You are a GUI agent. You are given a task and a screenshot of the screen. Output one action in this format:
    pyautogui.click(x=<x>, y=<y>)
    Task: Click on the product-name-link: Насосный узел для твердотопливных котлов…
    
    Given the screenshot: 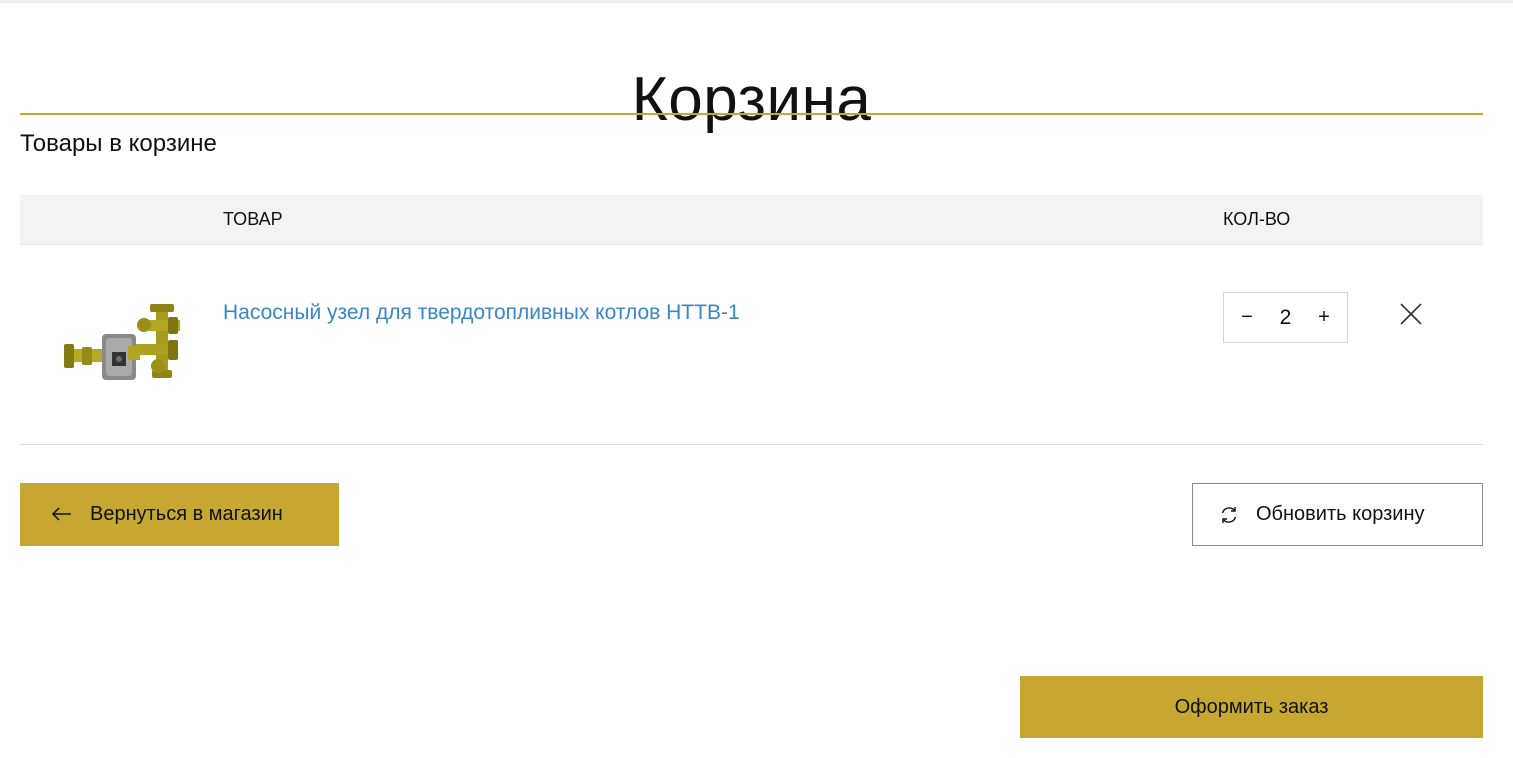 What is the action you would take?
    pyautogui.click(x=481, y=313)
    